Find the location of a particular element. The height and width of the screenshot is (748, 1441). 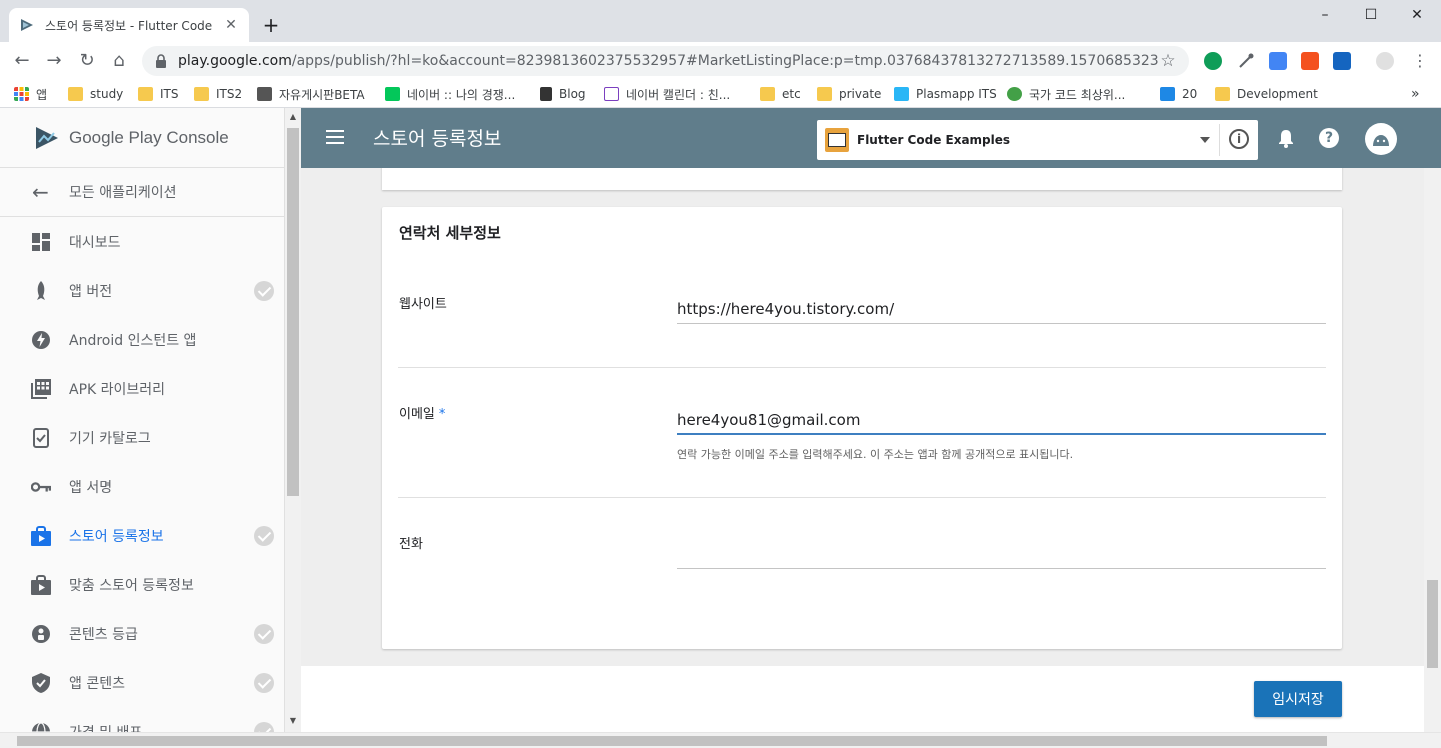

phone-field is located at coordinates (1001, 557).